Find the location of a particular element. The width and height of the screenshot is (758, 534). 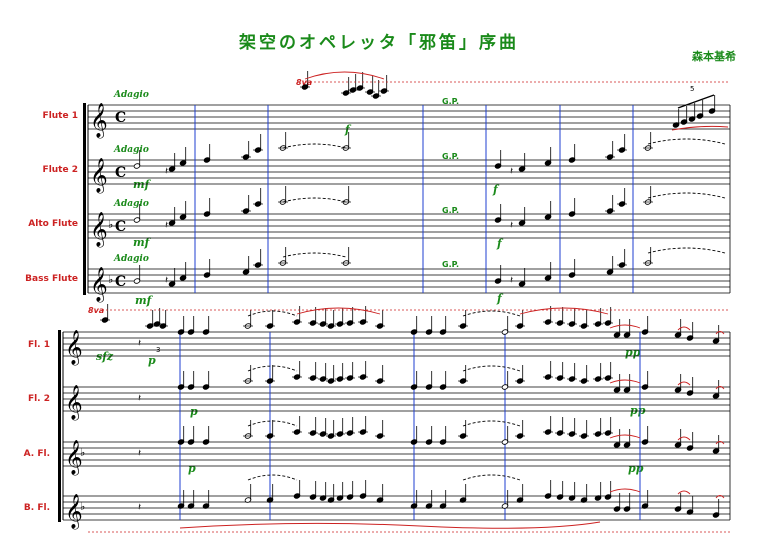

tuplet-number: 5 is located at coordinates (692, 89).